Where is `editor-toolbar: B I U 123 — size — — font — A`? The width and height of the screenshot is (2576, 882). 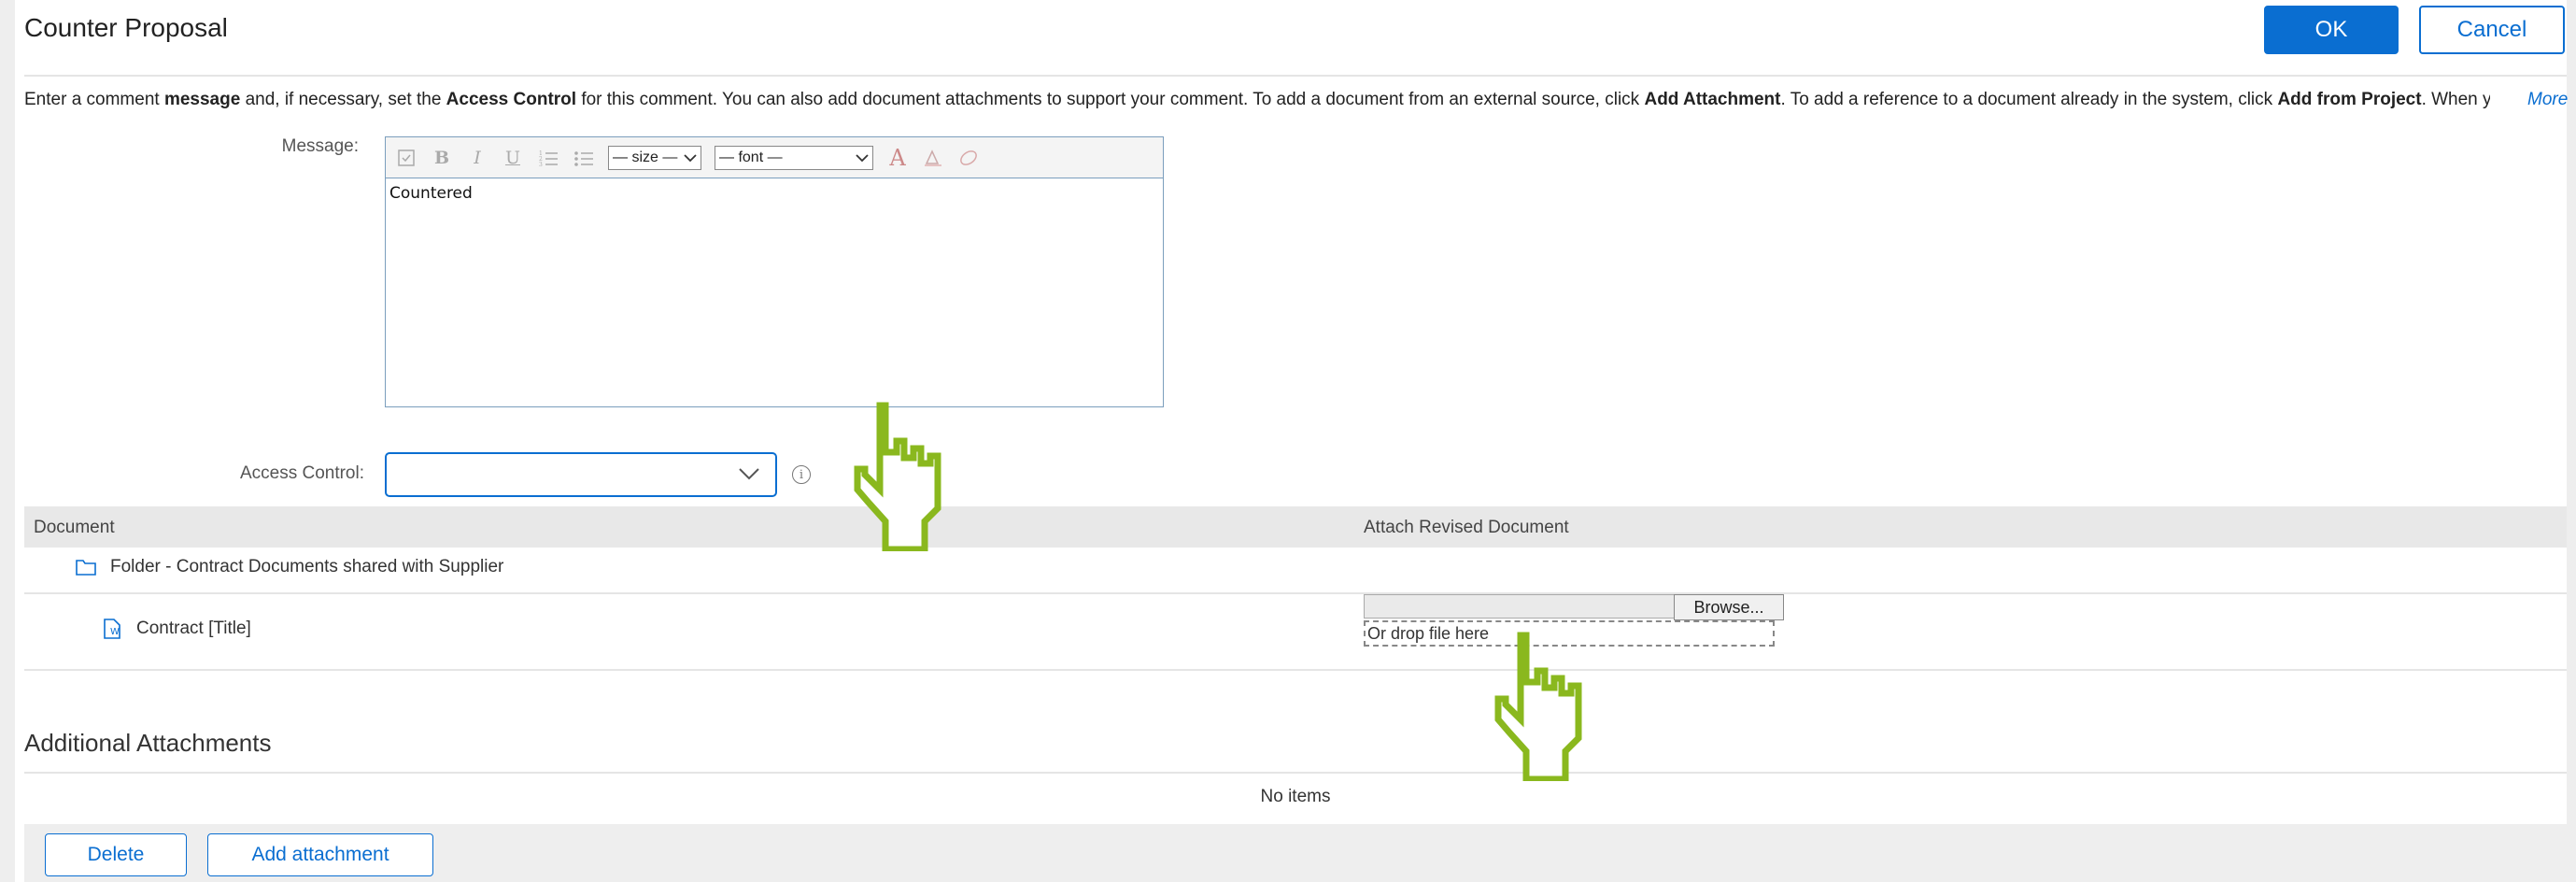 editor-toolbar: B I U 123 — size — — font — A is located at coordinates (774, 157).